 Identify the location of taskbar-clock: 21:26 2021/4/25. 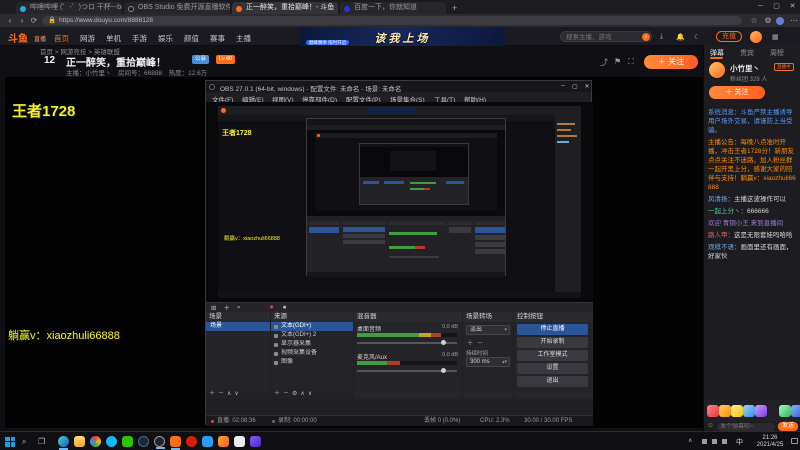
(770, 442).